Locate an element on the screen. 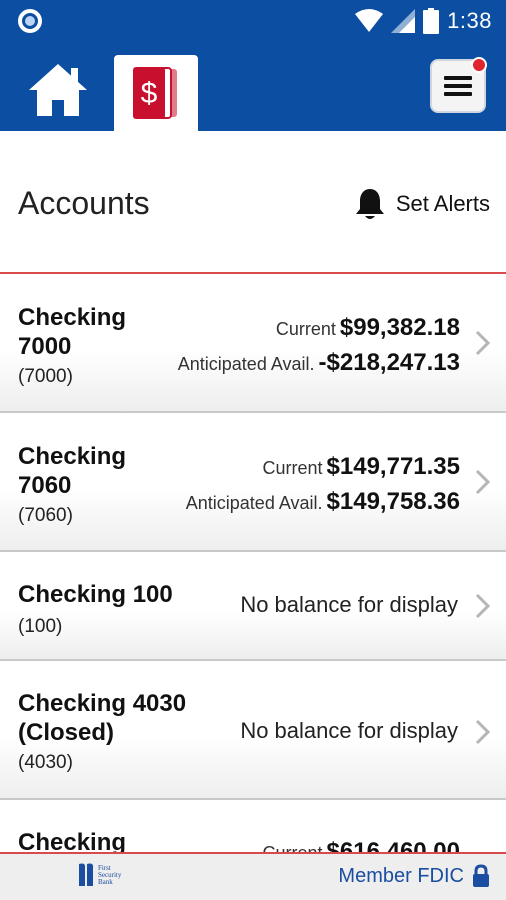 Image resolution: width=506 pixels, height=900 pixels. member-fdic: Member FDIC is located at coordinates (414, 876).